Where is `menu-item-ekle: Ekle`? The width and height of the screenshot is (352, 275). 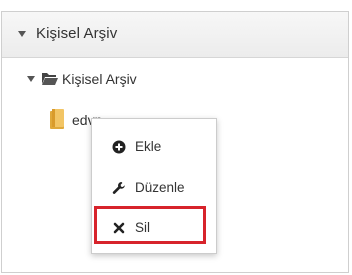 menu-item-ekle: Ekle is located at coordinates (154, 147).